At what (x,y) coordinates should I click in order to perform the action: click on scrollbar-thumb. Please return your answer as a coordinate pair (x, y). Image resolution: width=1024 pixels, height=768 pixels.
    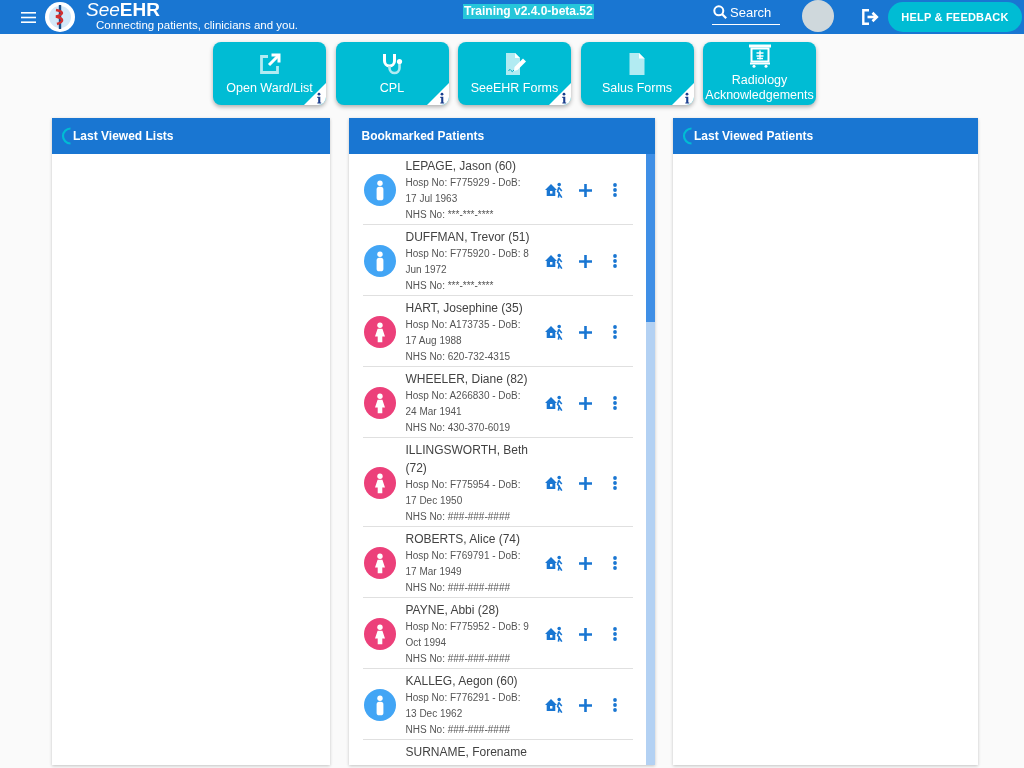
    Looking at the image, I should click on (650, 238).